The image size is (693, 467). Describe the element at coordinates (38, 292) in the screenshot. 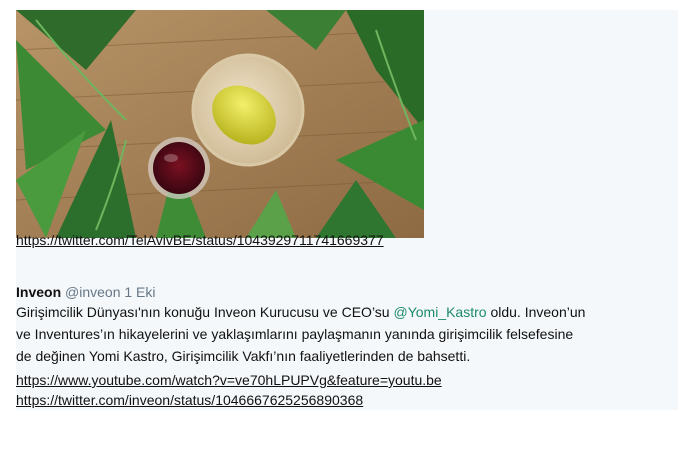

I see `tweet-author: Inveon` at that location.